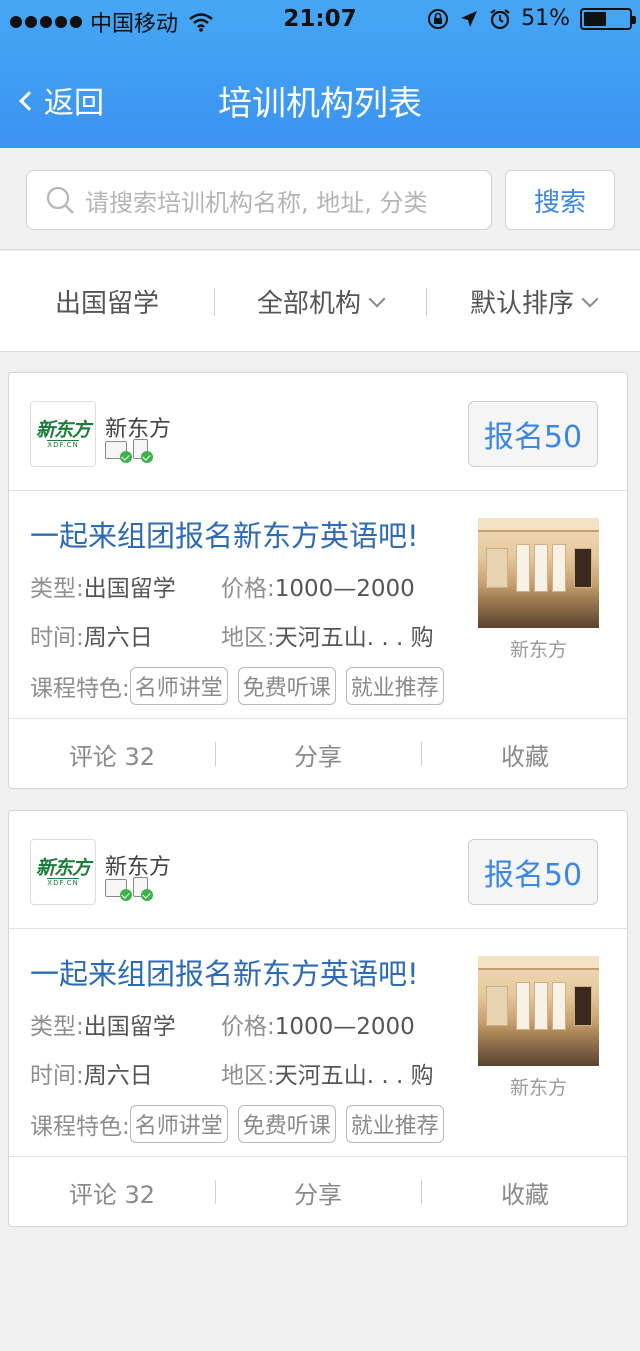  Describe the element at coordinates (320, 20) in the screenshot. I see `status-bar: 中国移动 21:07 51%` at that location.